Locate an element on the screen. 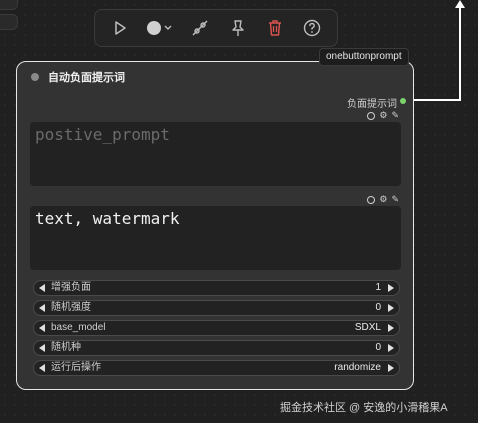  color-circle-icon is located at coordinates (159, 28).